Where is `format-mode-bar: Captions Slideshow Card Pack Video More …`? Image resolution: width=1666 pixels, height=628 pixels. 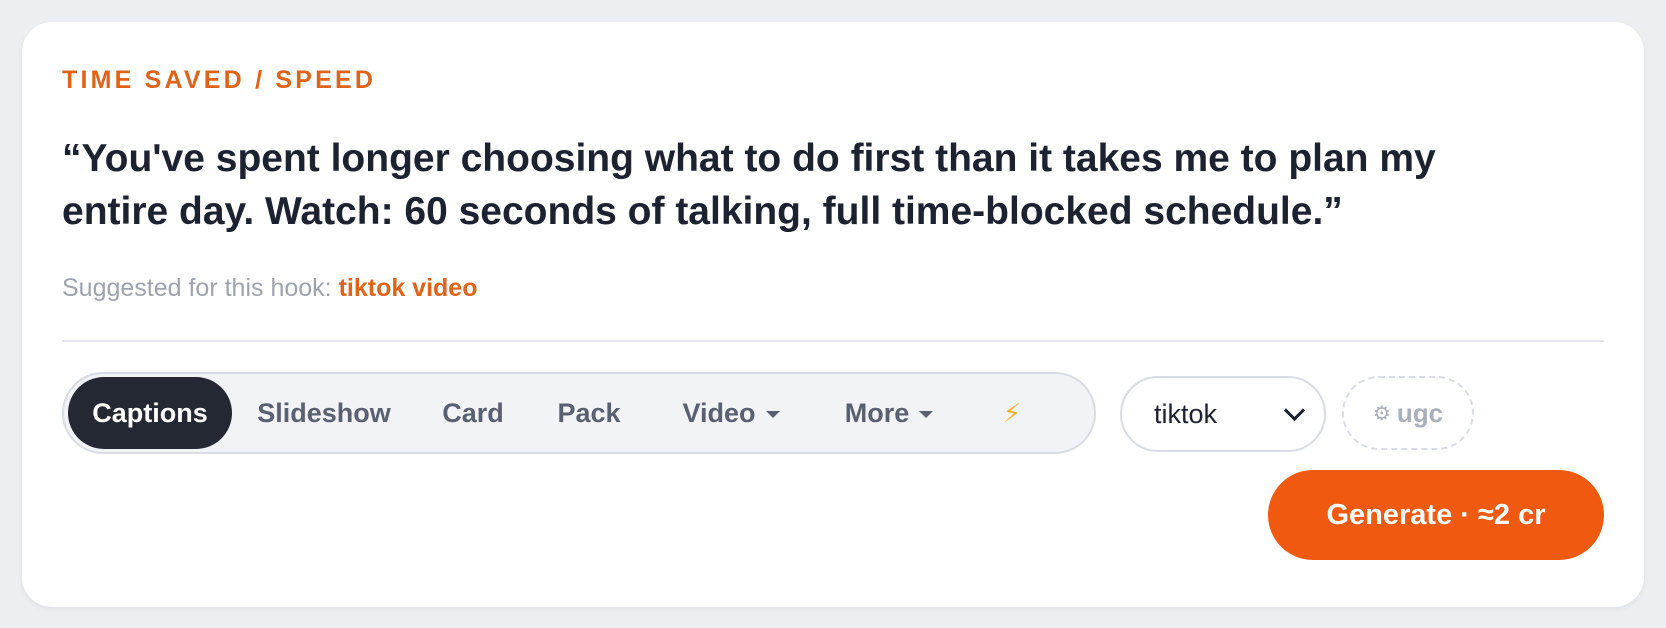
format-mode-bar: Captions Slideshow Card Pack Video More … is located at coordinates (579, 413).